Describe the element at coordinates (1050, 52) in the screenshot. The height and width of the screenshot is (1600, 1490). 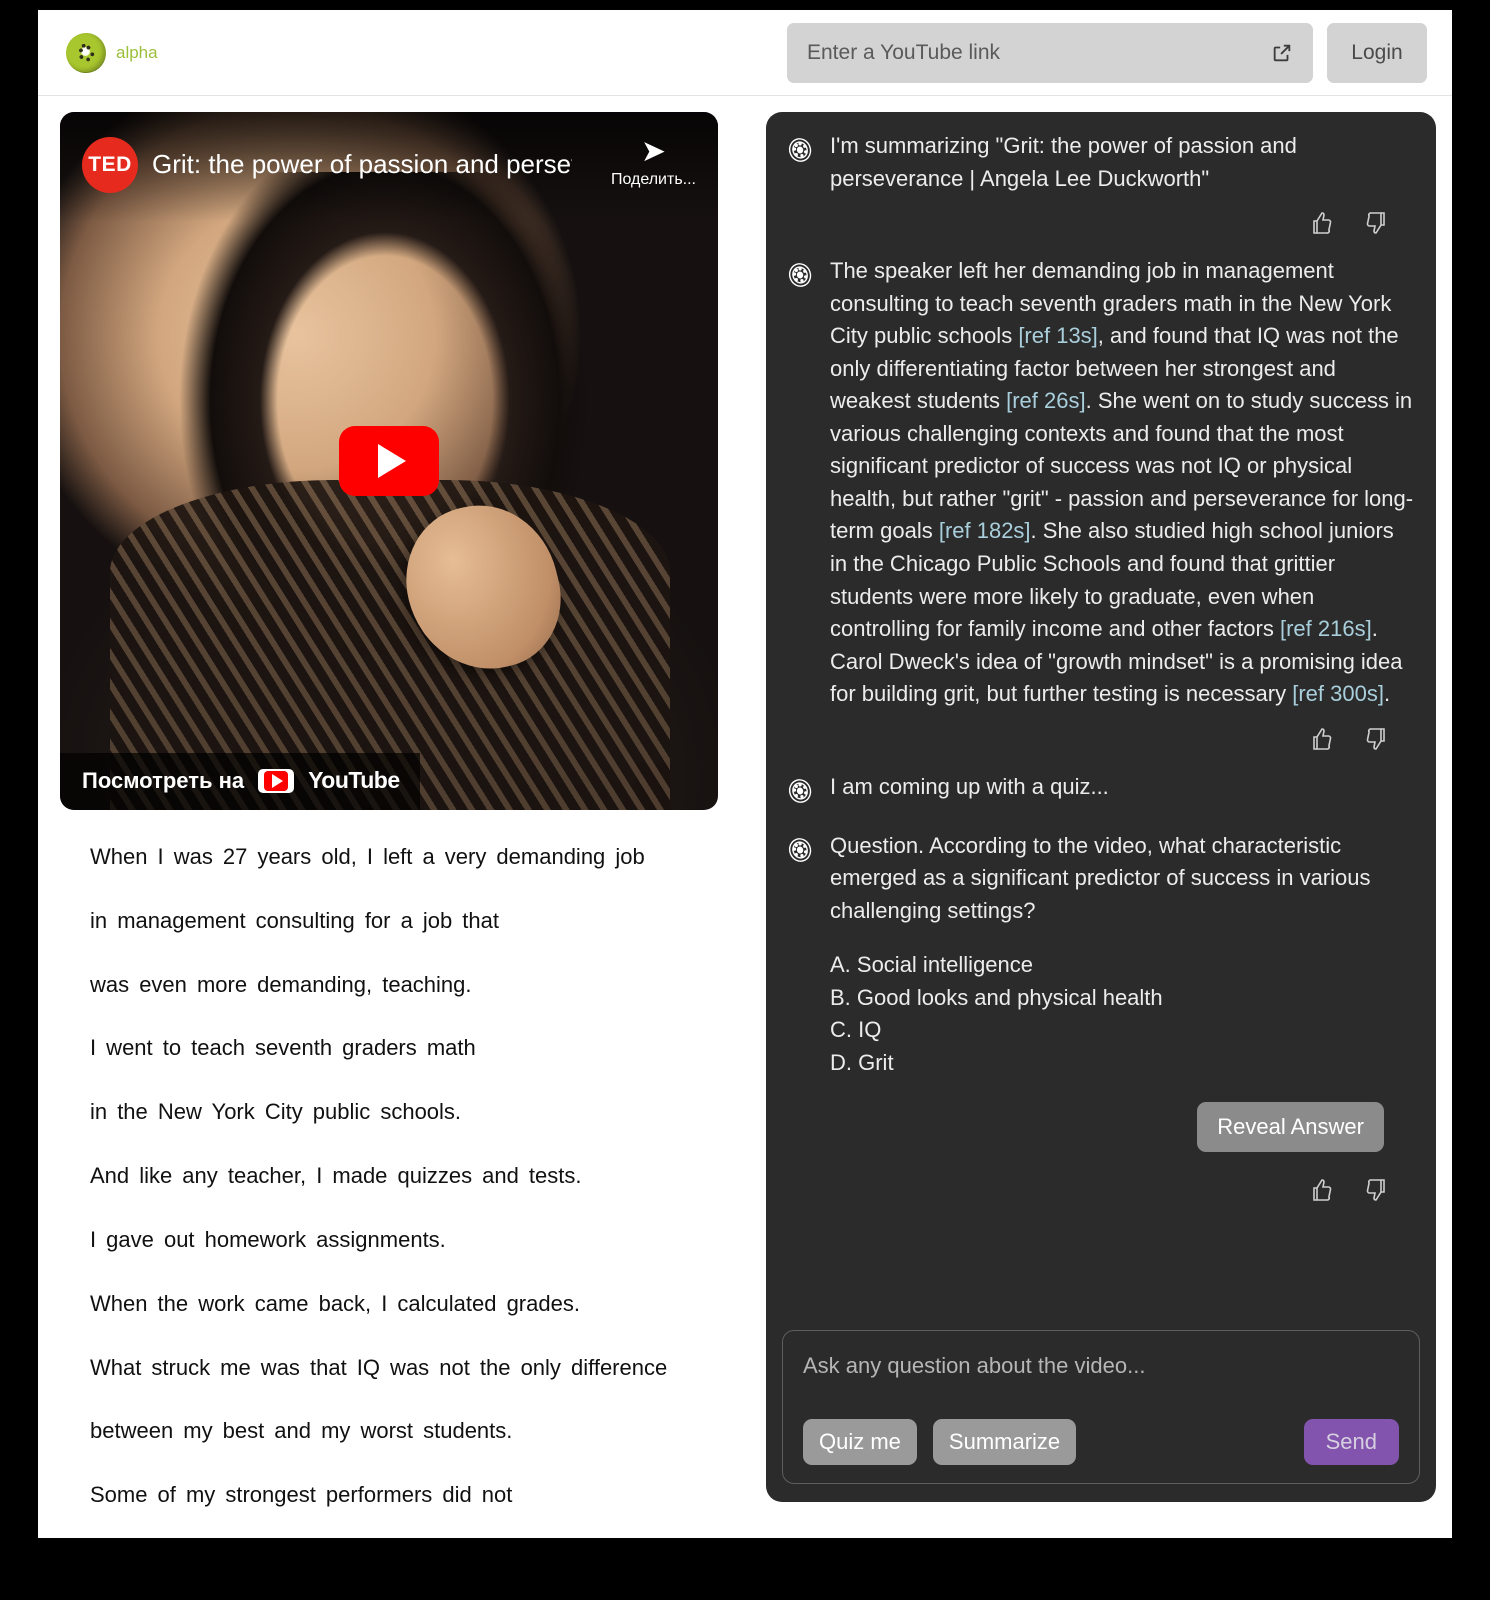
I see `youtube-link-input: Enter a YouTube link` at that location.